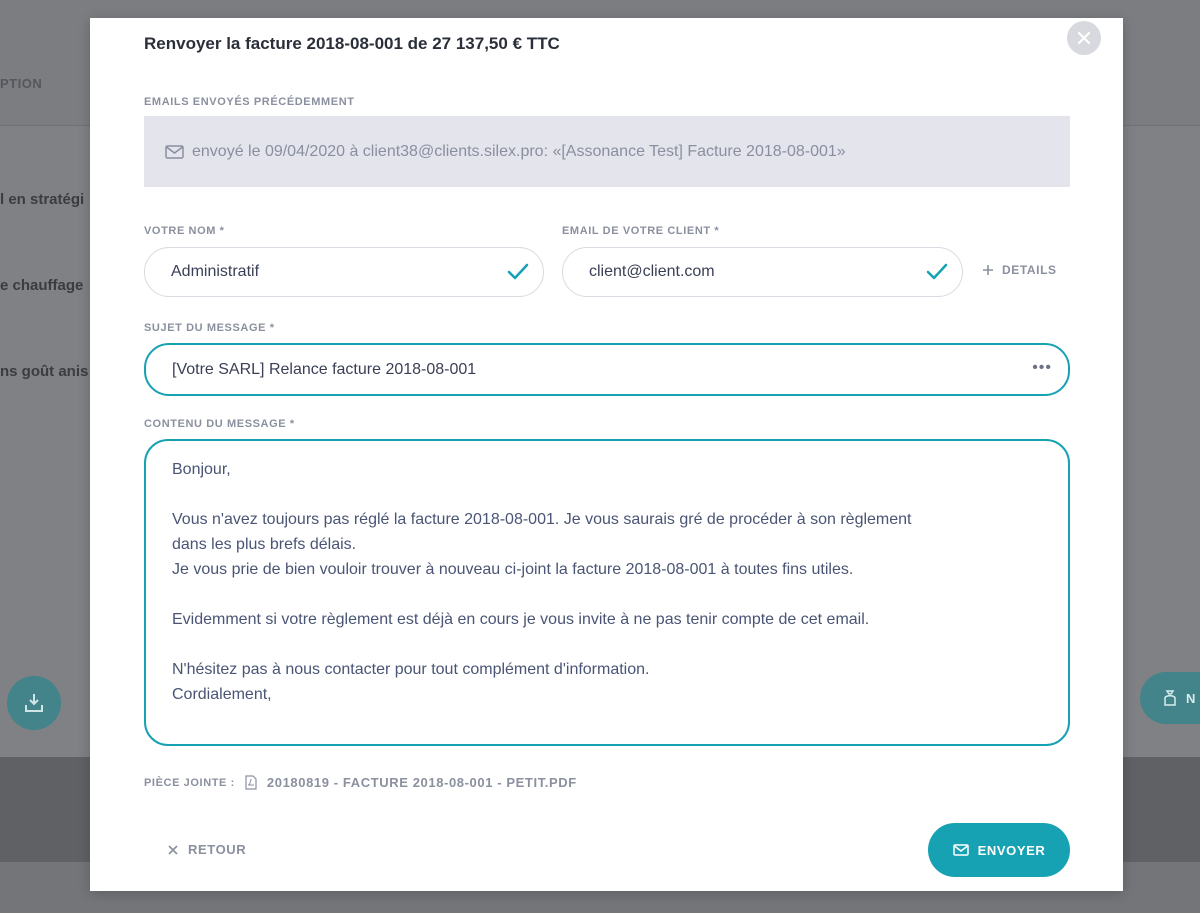 The height and width of the screenshot is (913, 1200). What do you see at coordinates (344, 272) in the screenshot?
I see `name-field: Administratif` at bounding box center [344, 272].